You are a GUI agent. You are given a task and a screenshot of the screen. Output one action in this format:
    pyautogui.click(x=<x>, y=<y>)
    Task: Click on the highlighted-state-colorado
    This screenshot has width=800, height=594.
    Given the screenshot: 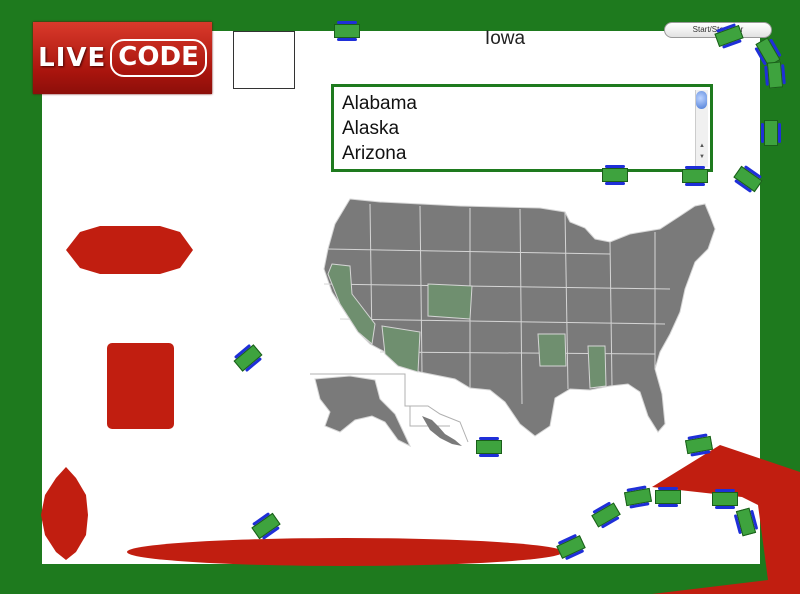 What is the action you would take?
    pyautogui.click(x=450, y=301)
    